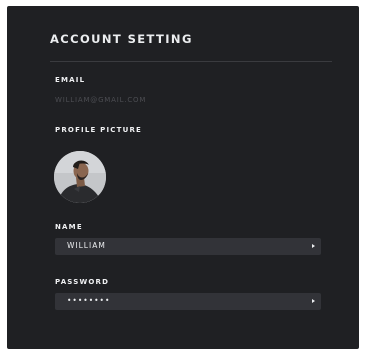 This screenshot has height=352, width=366. Describe the element at coordinates (191, 61) in the screenshot. I see `title-divider` at that location.